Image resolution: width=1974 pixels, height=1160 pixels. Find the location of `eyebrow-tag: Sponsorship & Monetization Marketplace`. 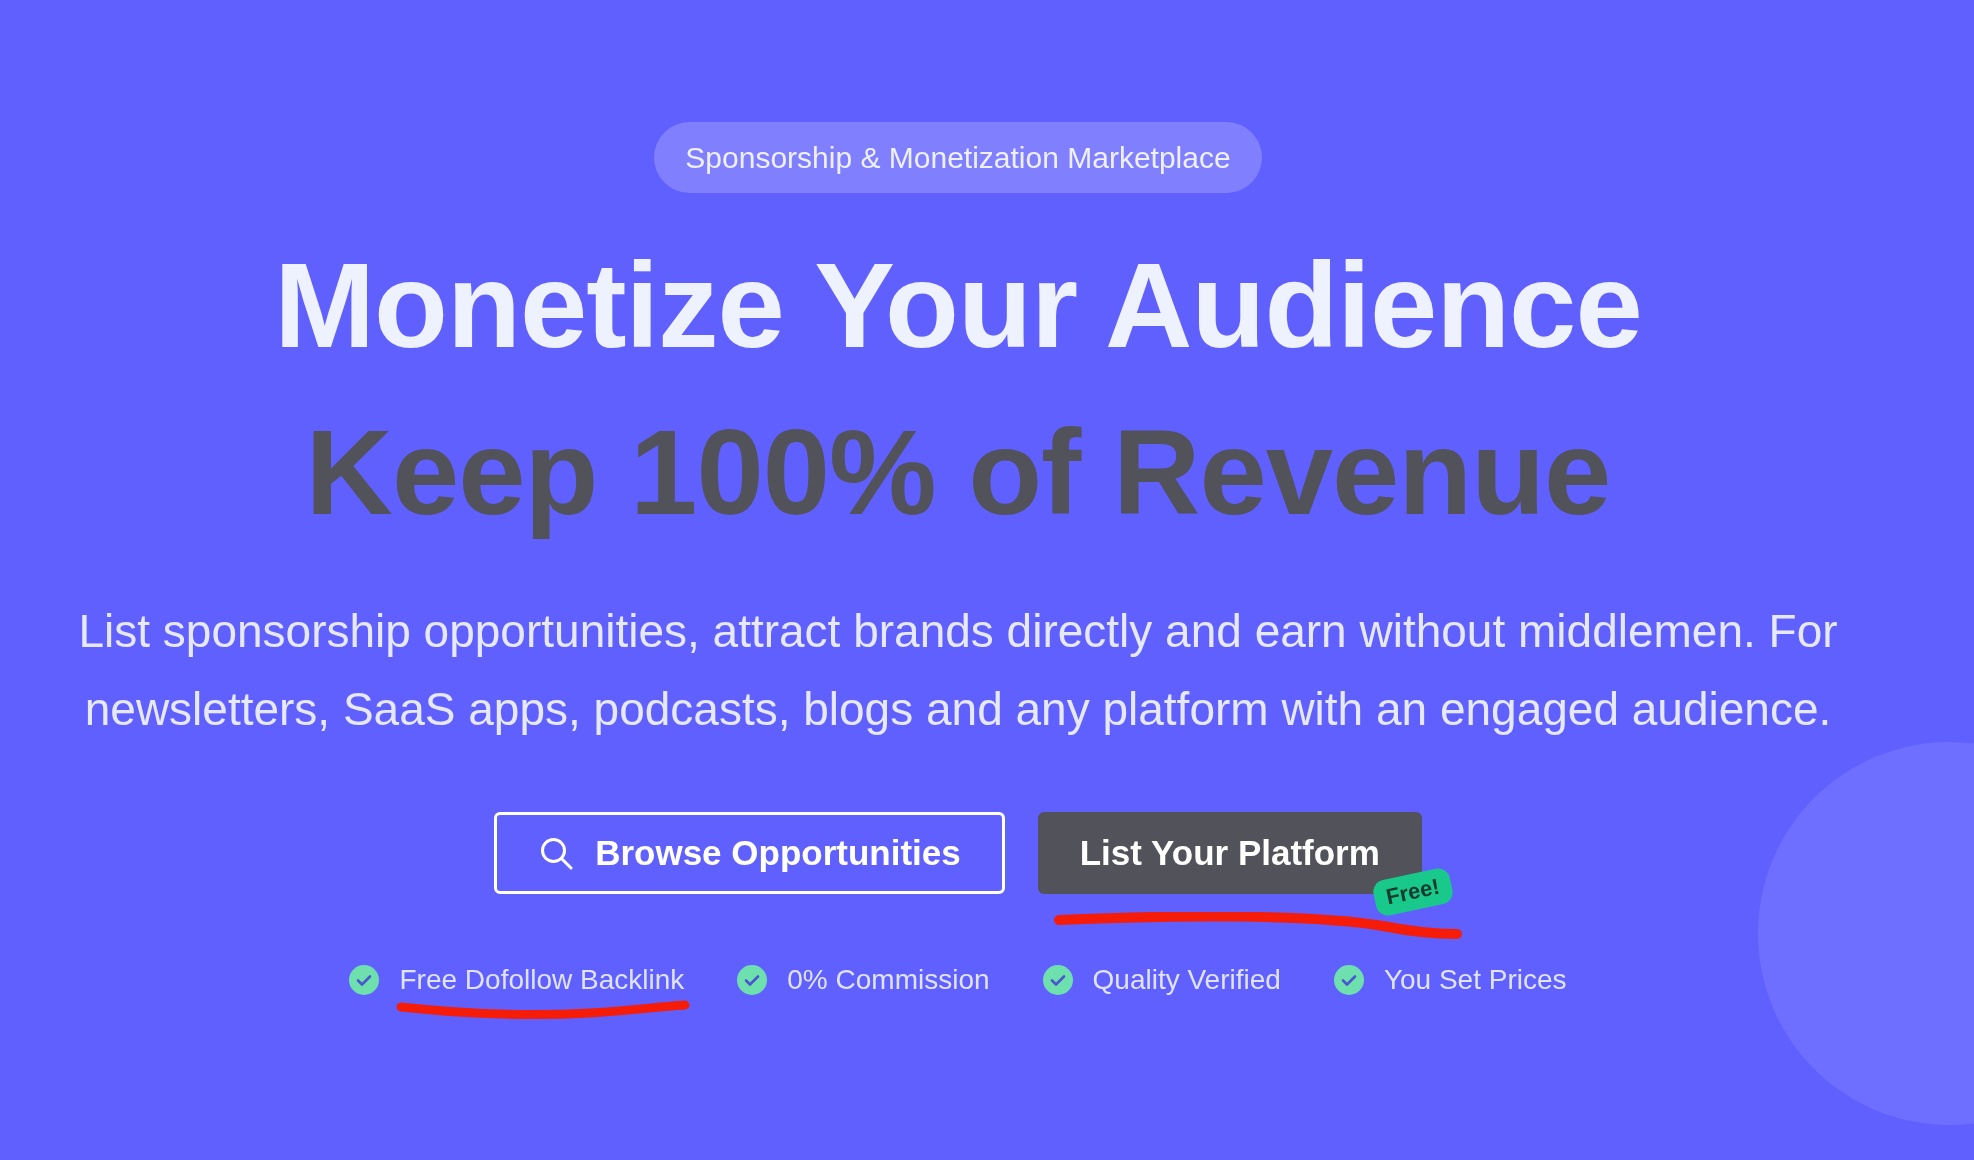

eyebrow-tag: Sponsorship & Monetization Marketplace is located at coordinates (958, 157).